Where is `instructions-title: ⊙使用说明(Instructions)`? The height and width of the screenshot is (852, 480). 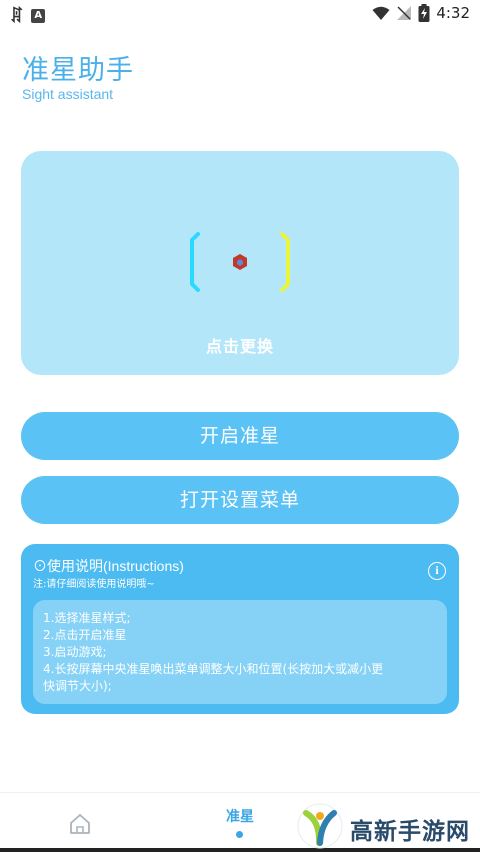 instructions-title: ⊙使用说明(Instructions) is located at coordinates (108, 566).